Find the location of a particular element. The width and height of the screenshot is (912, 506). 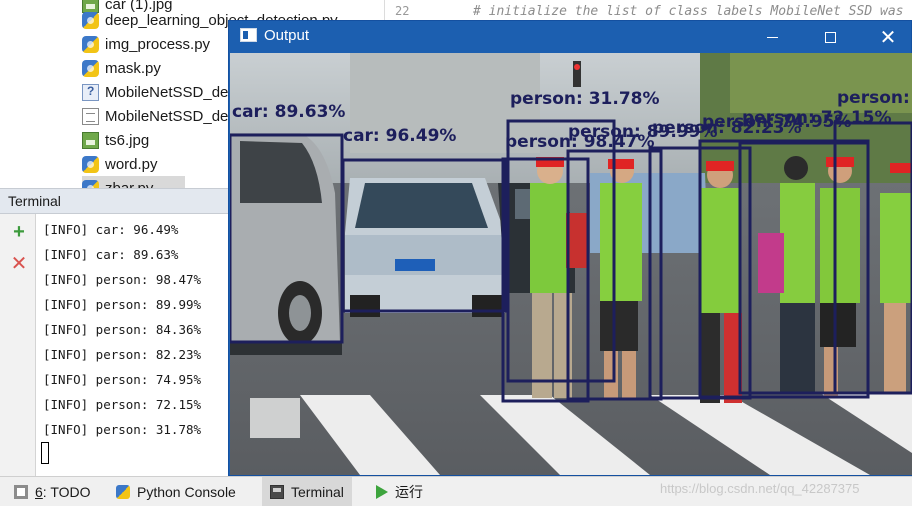

tree-item-ts6: ts6.jpg is located at coordinates (115, 140).